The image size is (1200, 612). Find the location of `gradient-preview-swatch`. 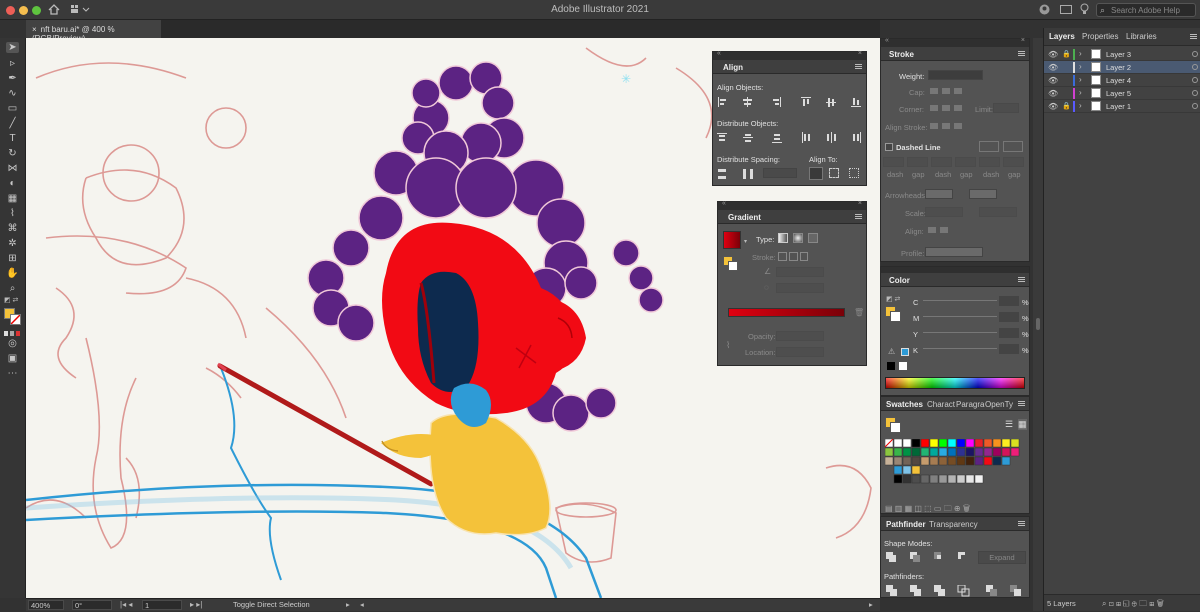

gradient-preview-swatch is located at coordinates (732, 240).